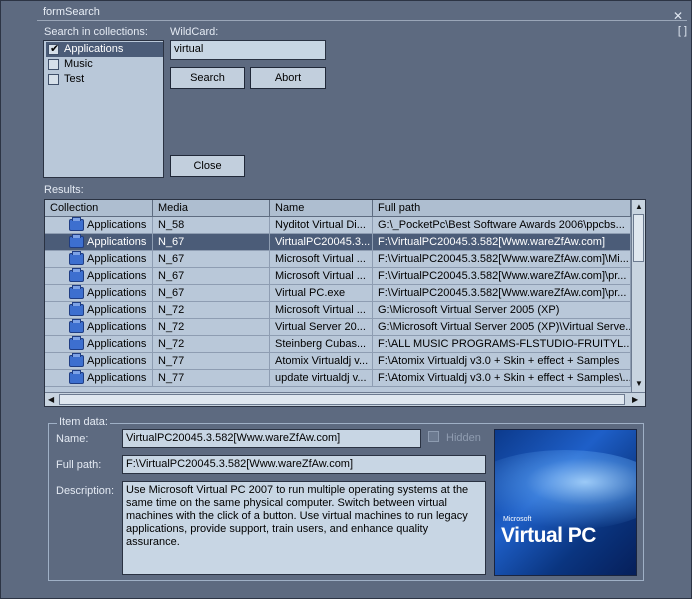 Image resolution: width=692 pixels, height=599 pixels. What do you see at coordinates (362, 13) in the screenshot?
I see `title-bar: formSearch ✕` at bounding box center [362, 13].